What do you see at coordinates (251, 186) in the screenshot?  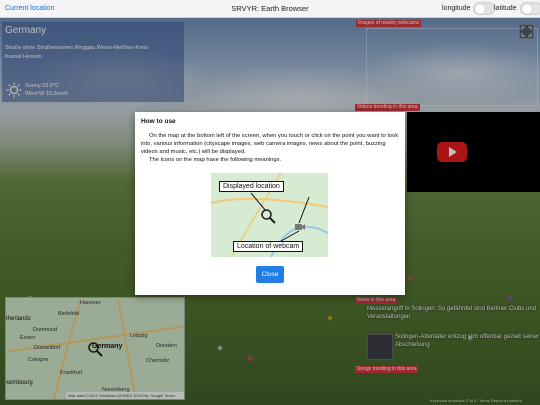 I see `legend-displayed-location: Displayed location` at bounding box center [251, 186].